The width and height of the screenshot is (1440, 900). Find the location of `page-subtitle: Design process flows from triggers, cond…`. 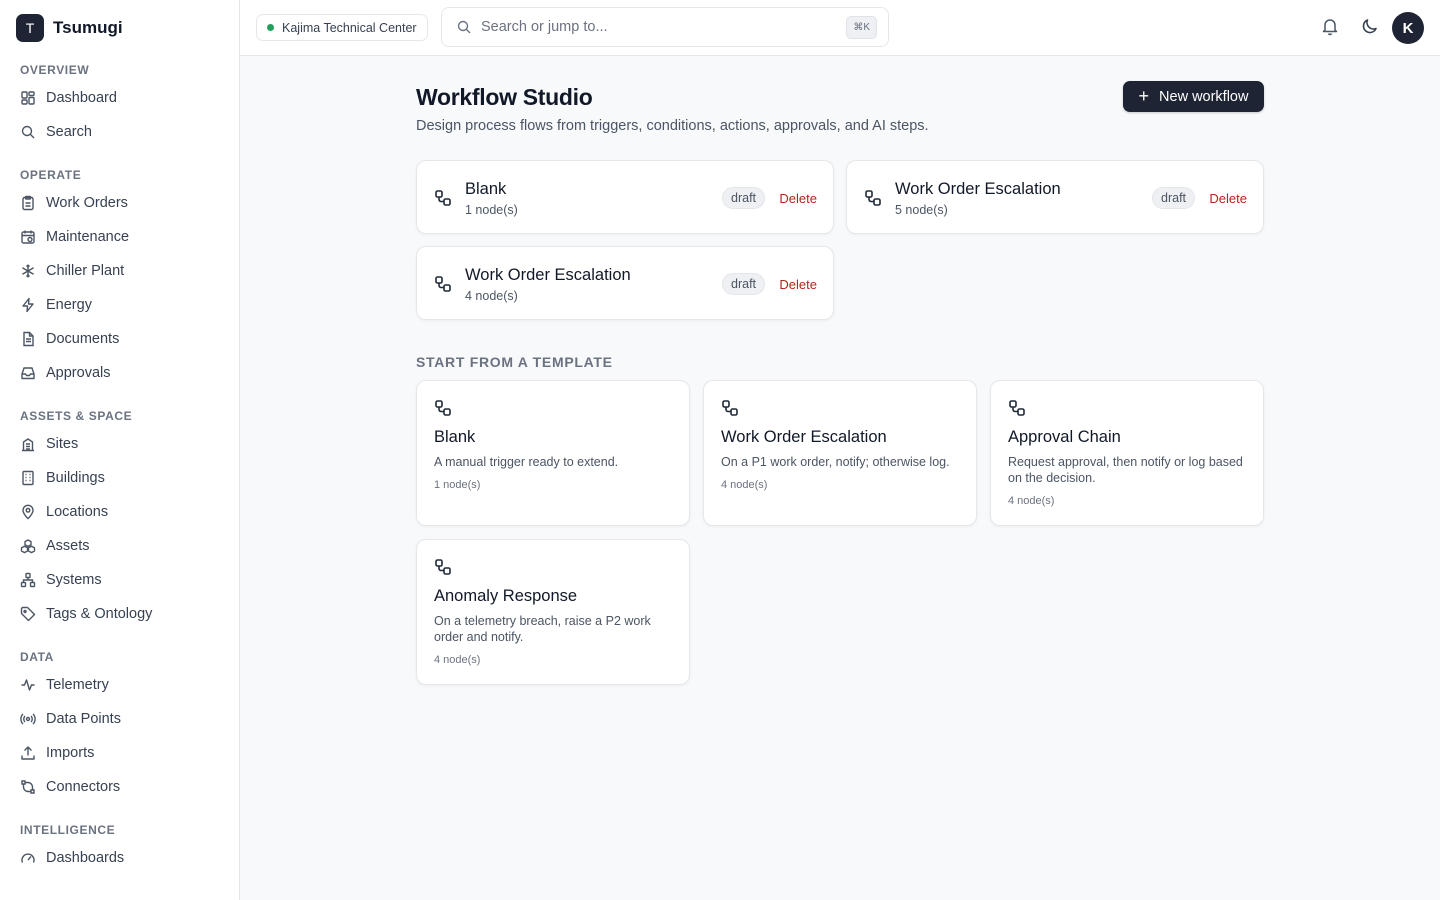

page-subtitle: Design process flows from triggers, cond… is located at coordinates (672, 126).